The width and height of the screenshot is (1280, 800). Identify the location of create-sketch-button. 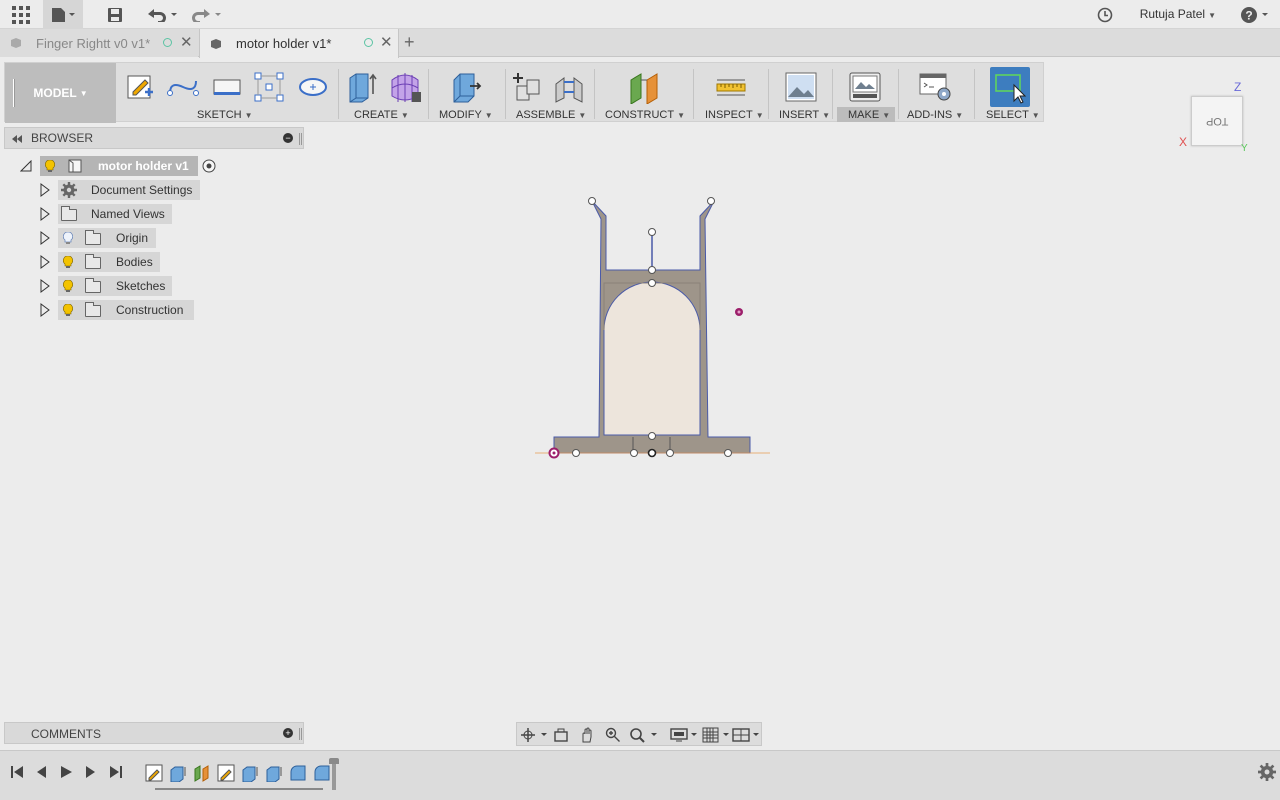
(140, 87).